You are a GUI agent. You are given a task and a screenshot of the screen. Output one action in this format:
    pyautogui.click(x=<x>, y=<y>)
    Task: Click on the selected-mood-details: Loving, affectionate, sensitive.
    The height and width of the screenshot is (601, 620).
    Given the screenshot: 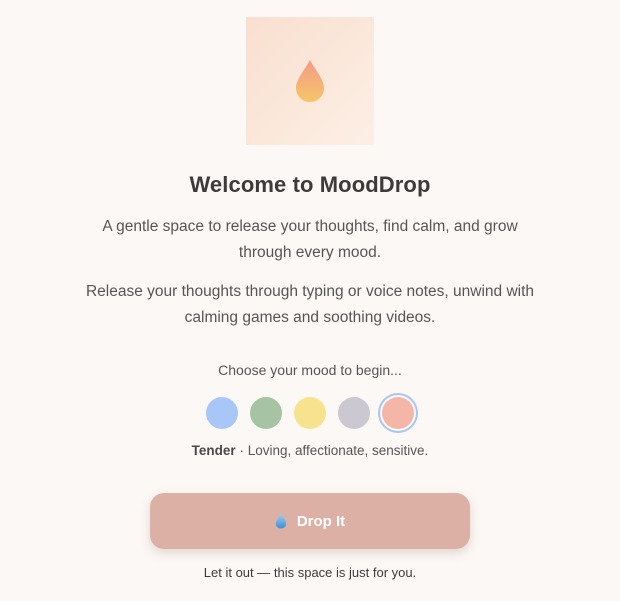 What is the action you would take?
    pyautogui.click(x=338, y=450)
    